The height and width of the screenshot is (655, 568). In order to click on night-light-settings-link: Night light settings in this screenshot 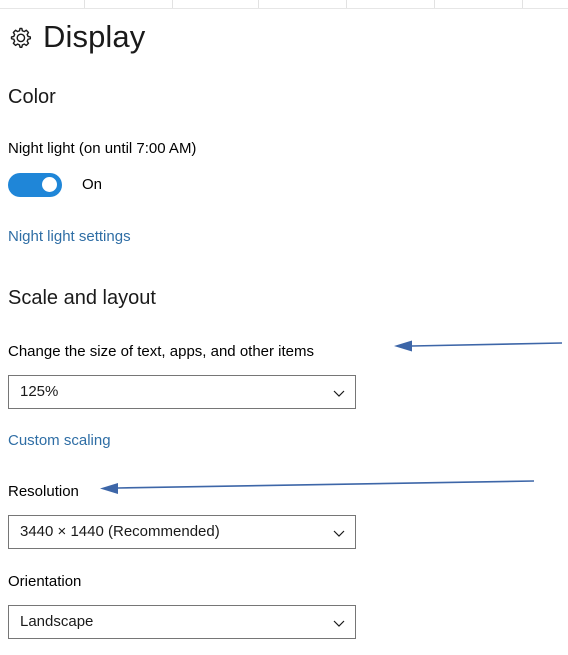, I will do `click(69, 237)`.